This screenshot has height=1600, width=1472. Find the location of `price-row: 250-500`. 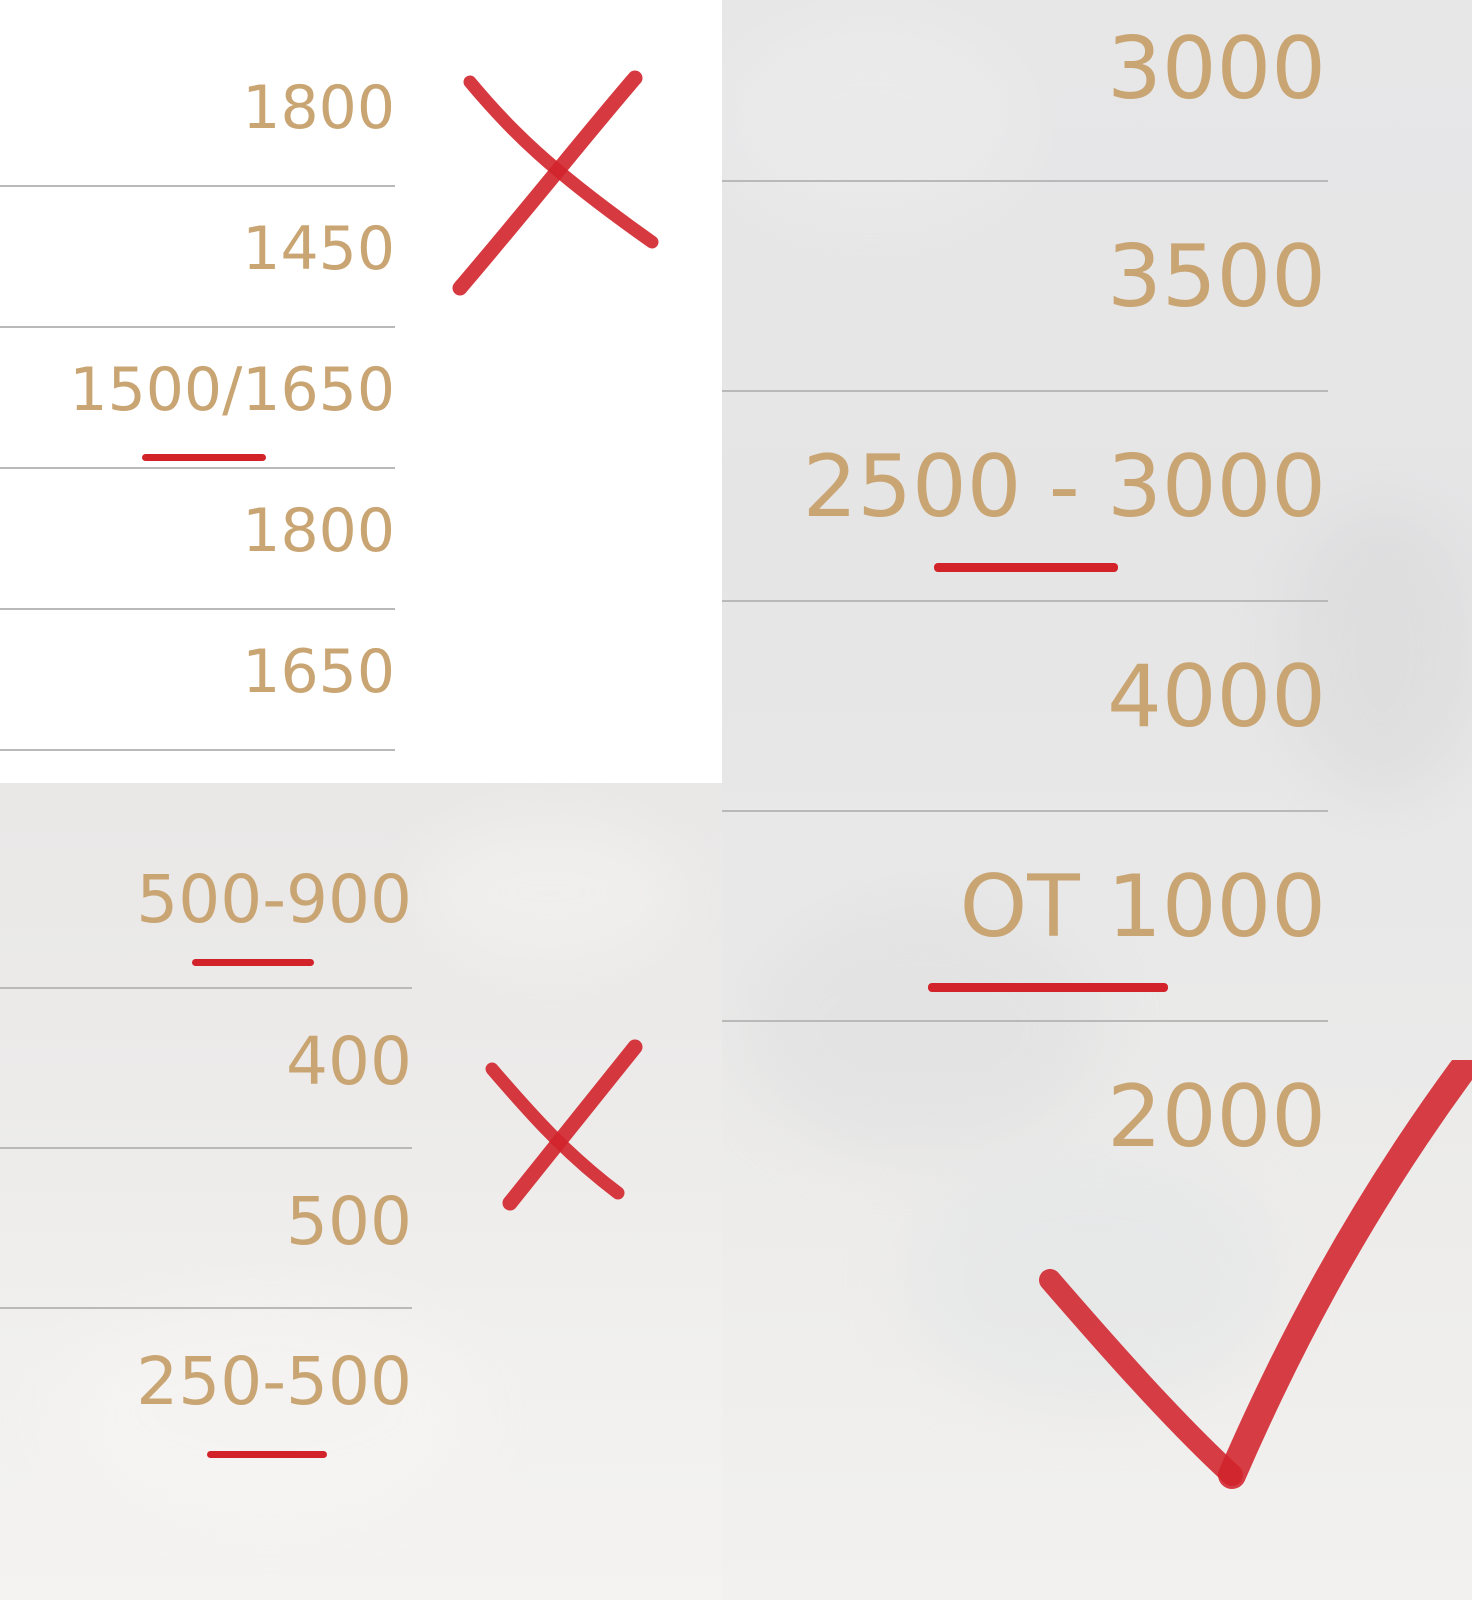

price-row: 250-500 is located at coordinates (206, 1369).